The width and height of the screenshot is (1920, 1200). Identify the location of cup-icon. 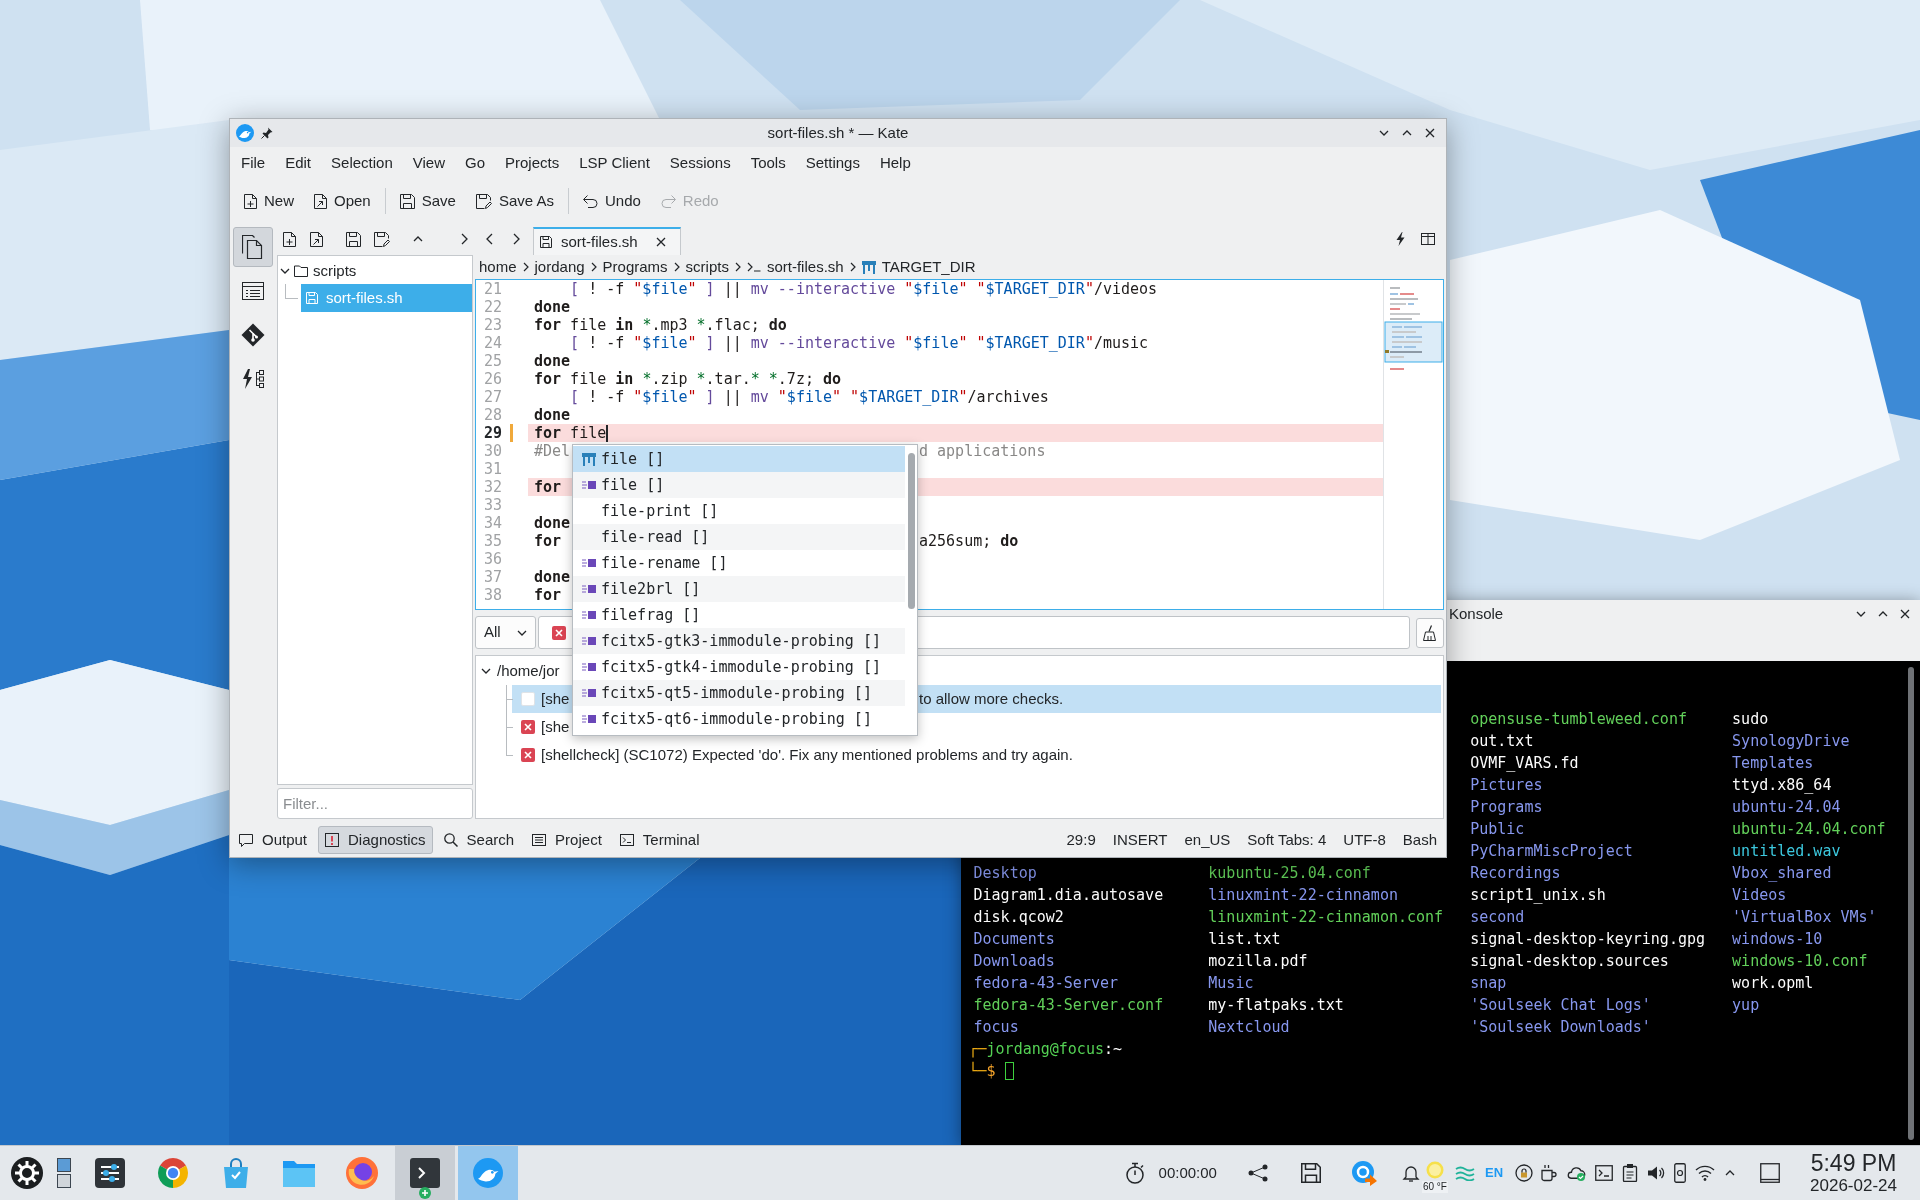
(1549, 1173).